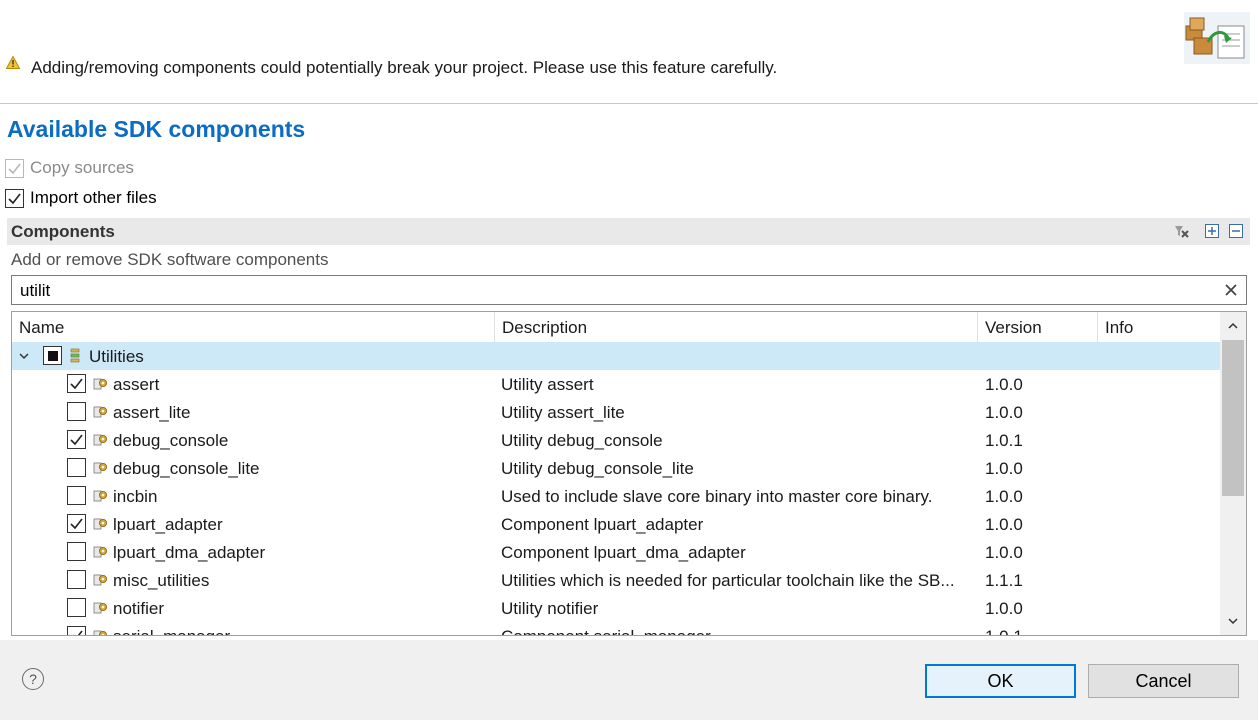 This screenshot has height=720, width=1258. What do you see at coordinates (1231, 290) in the screenshot?
I see `clear-text-icon` at bounding box center [1231, 290].